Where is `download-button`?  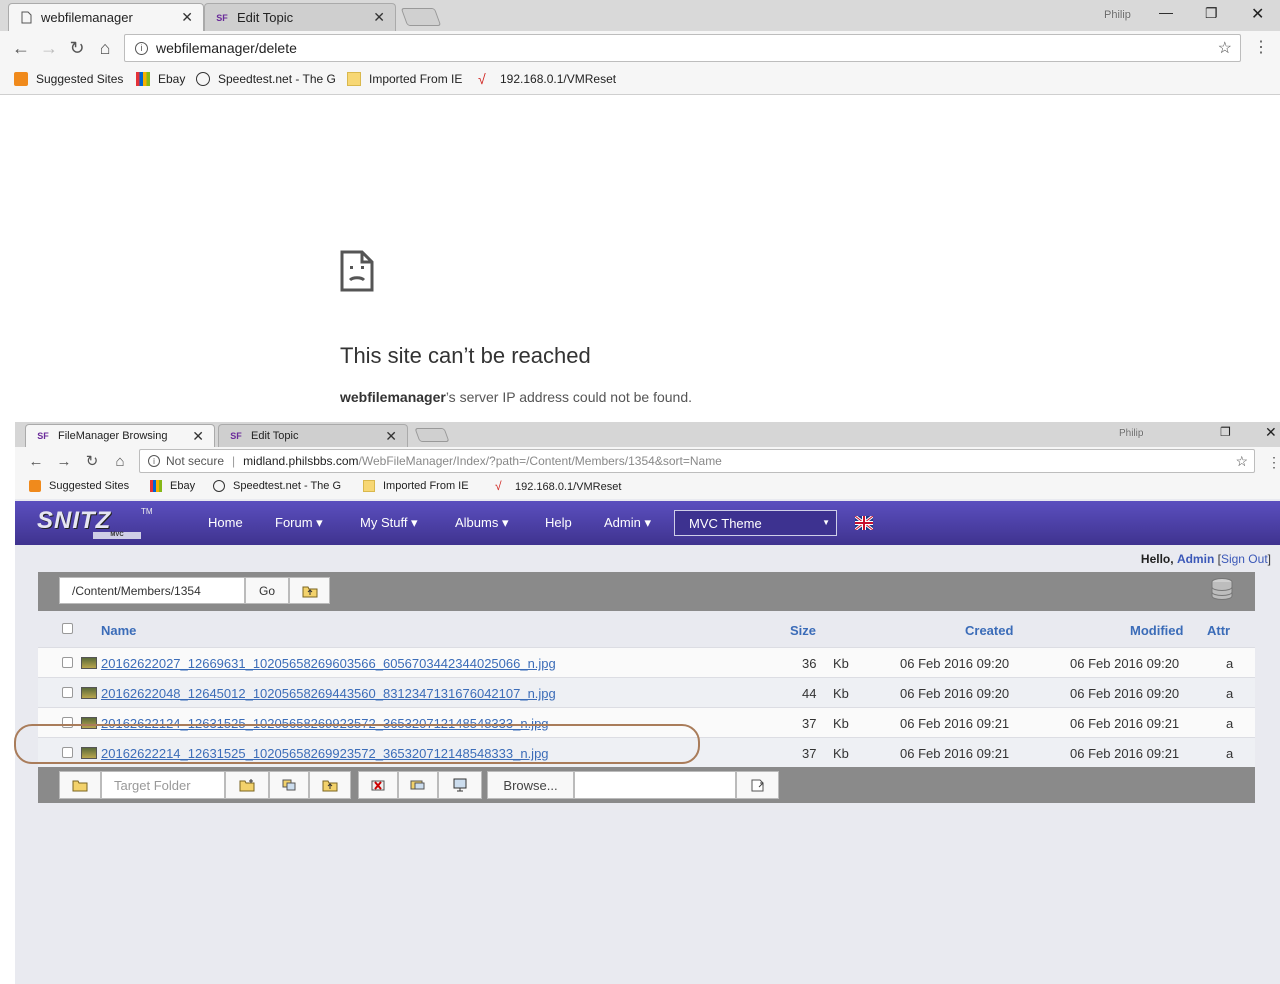 download-button is located at coordinates (460, 785).